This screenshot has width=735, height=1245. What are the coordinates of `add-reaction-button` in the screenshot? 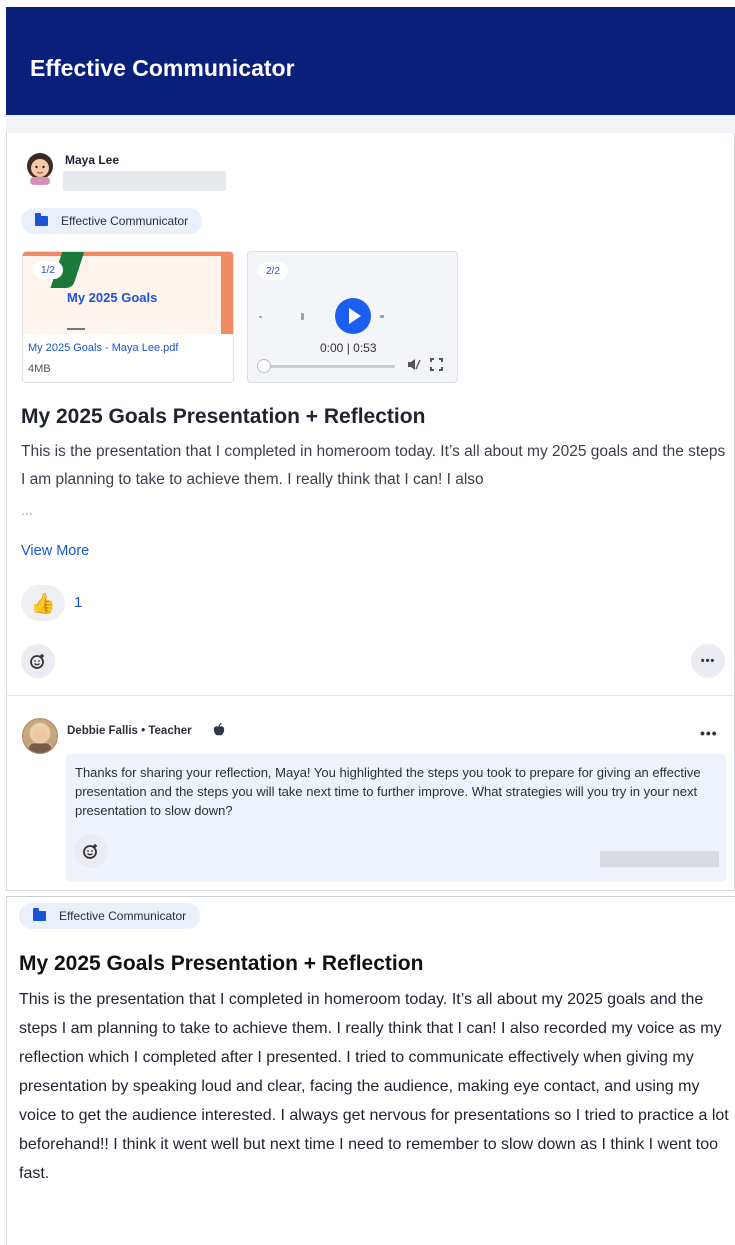 It's located at (38, 661).